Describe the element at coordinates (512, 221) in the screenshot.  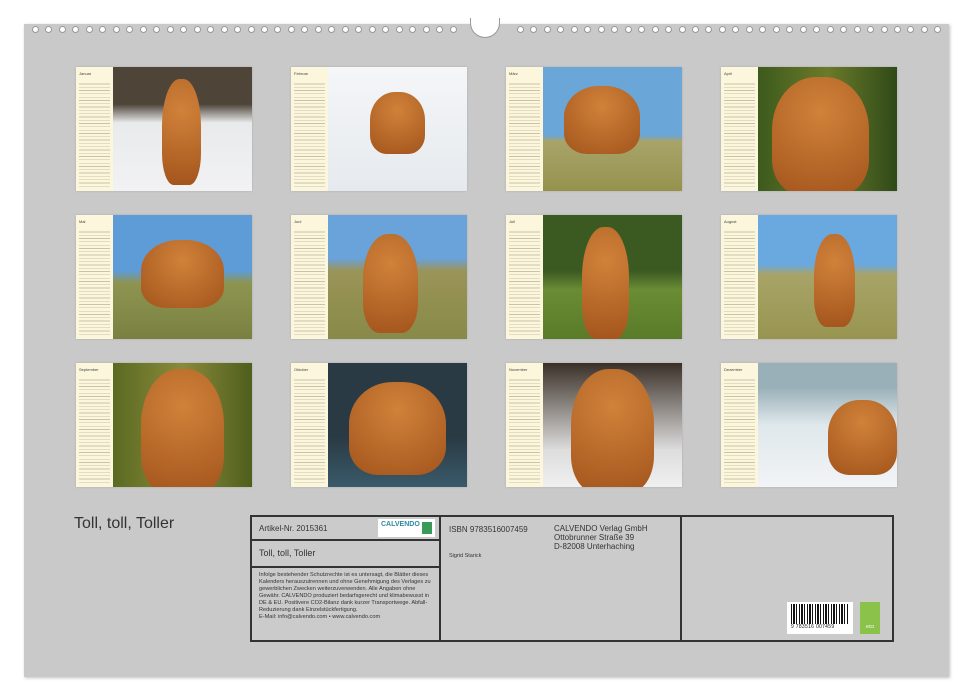
I see `month-label: Juli` at that location.